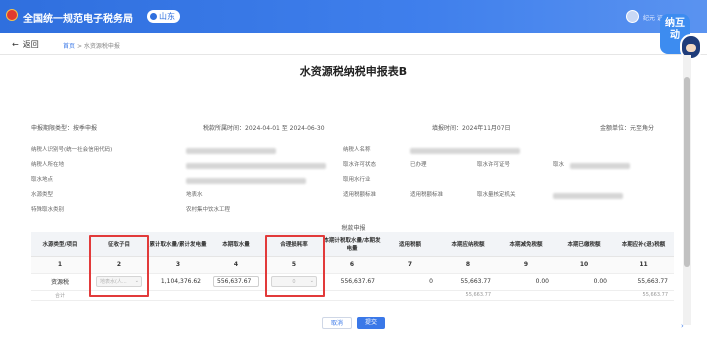 This screenshot has width=707, height=337. I want to click on authority-label: 取水量核定机关, so click(496, 195).